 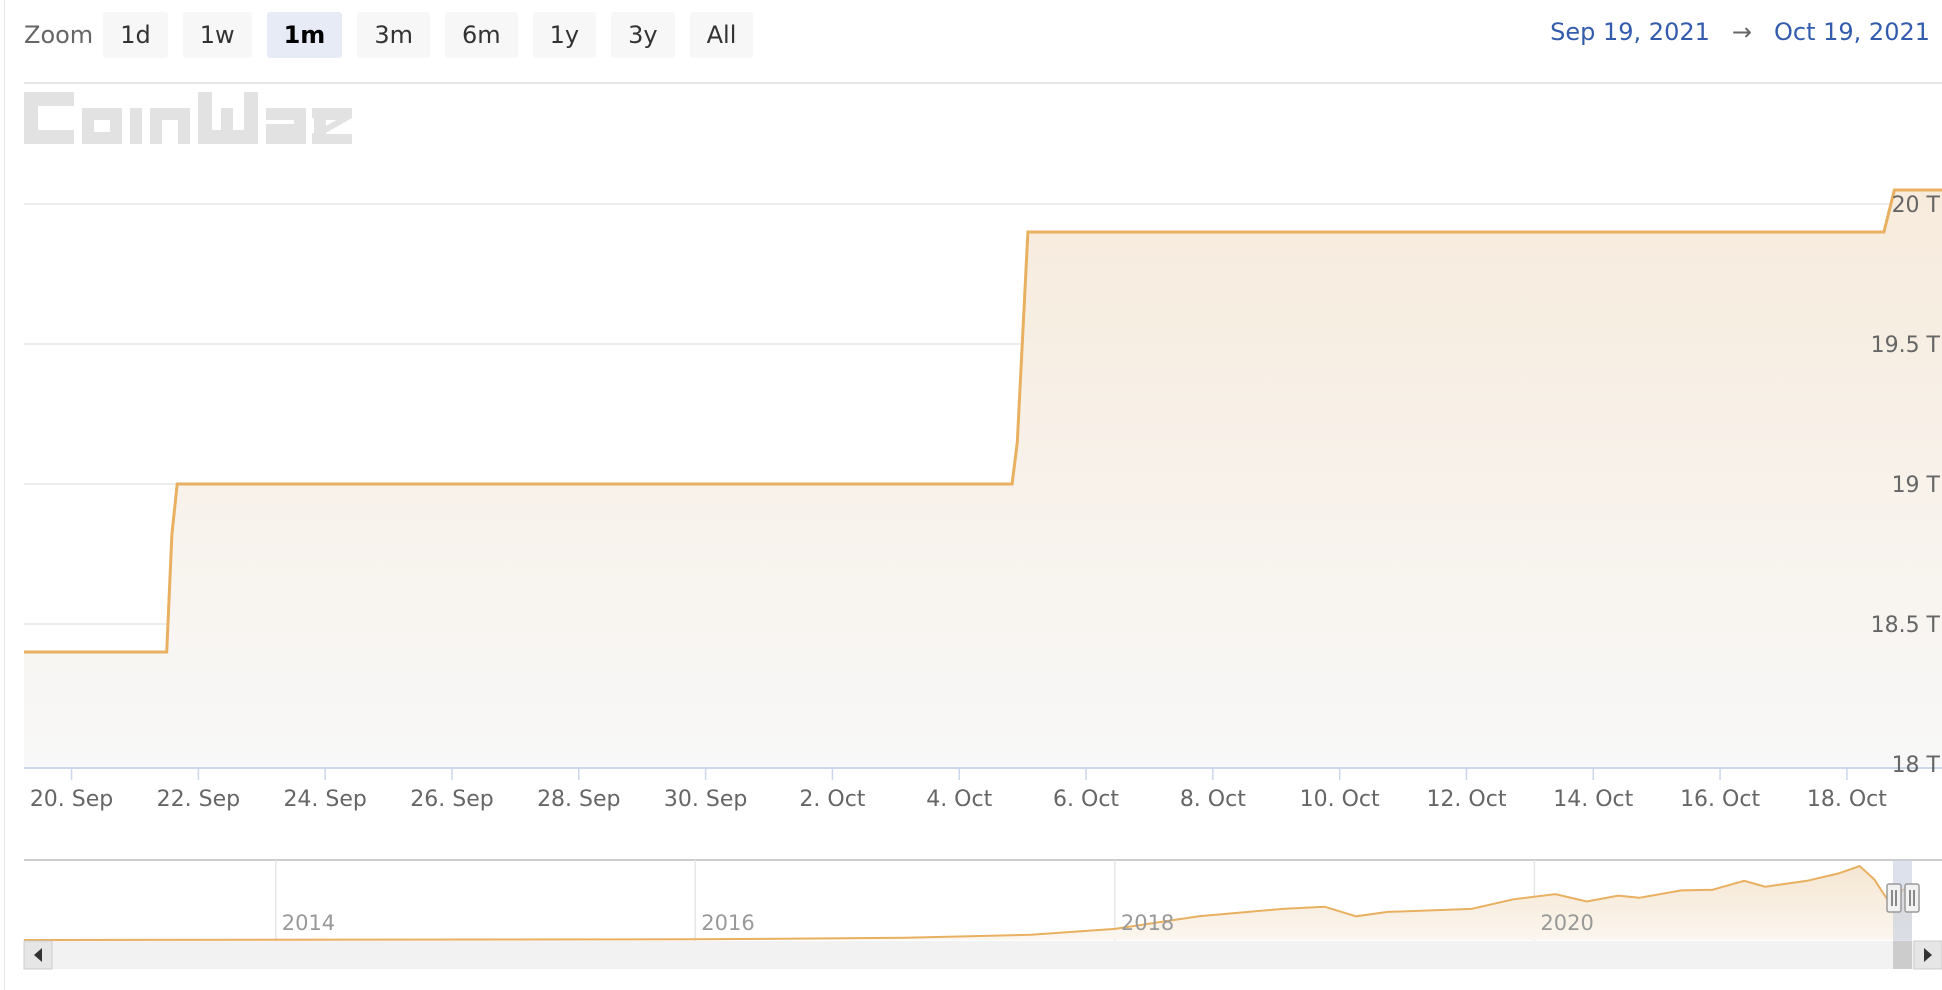 I want to click on x-tick-label: 10. Oct, so click(x=1340, y=799).